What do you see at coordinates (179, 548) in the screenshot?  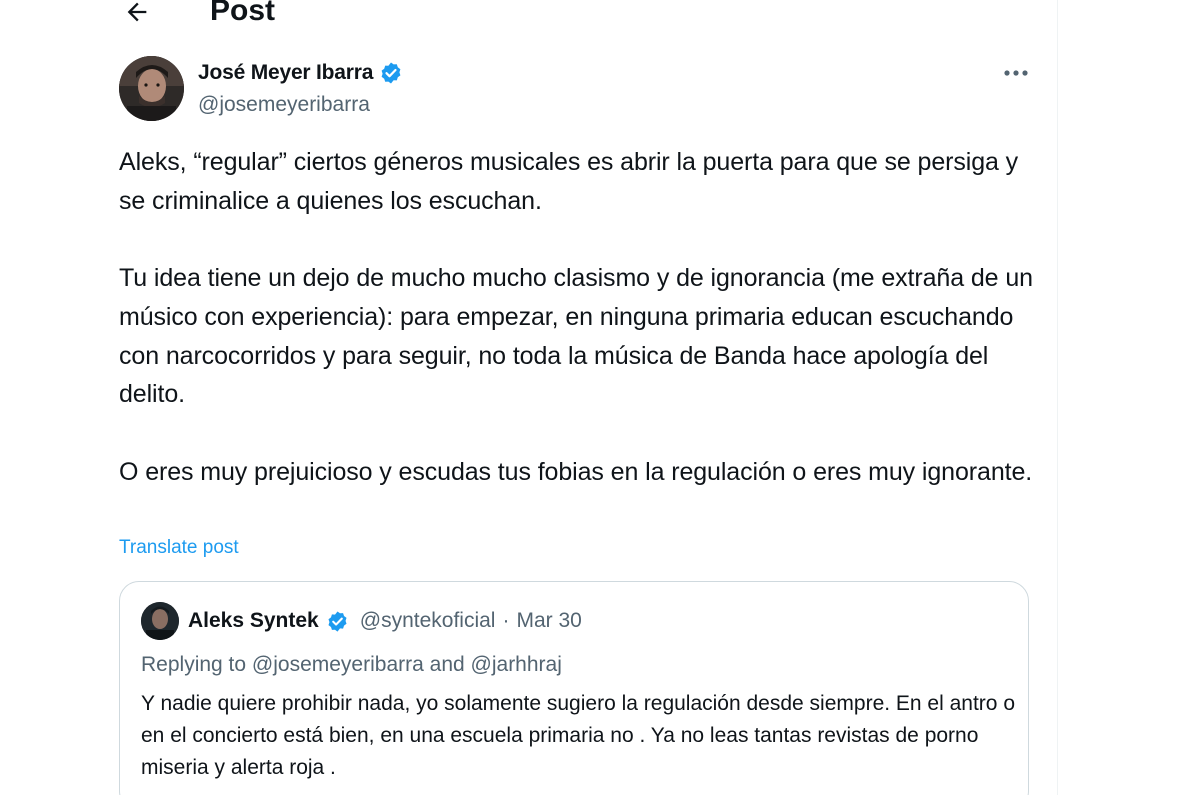 I see `translate-post-link: Translate post` at bounding box center [179, 548].